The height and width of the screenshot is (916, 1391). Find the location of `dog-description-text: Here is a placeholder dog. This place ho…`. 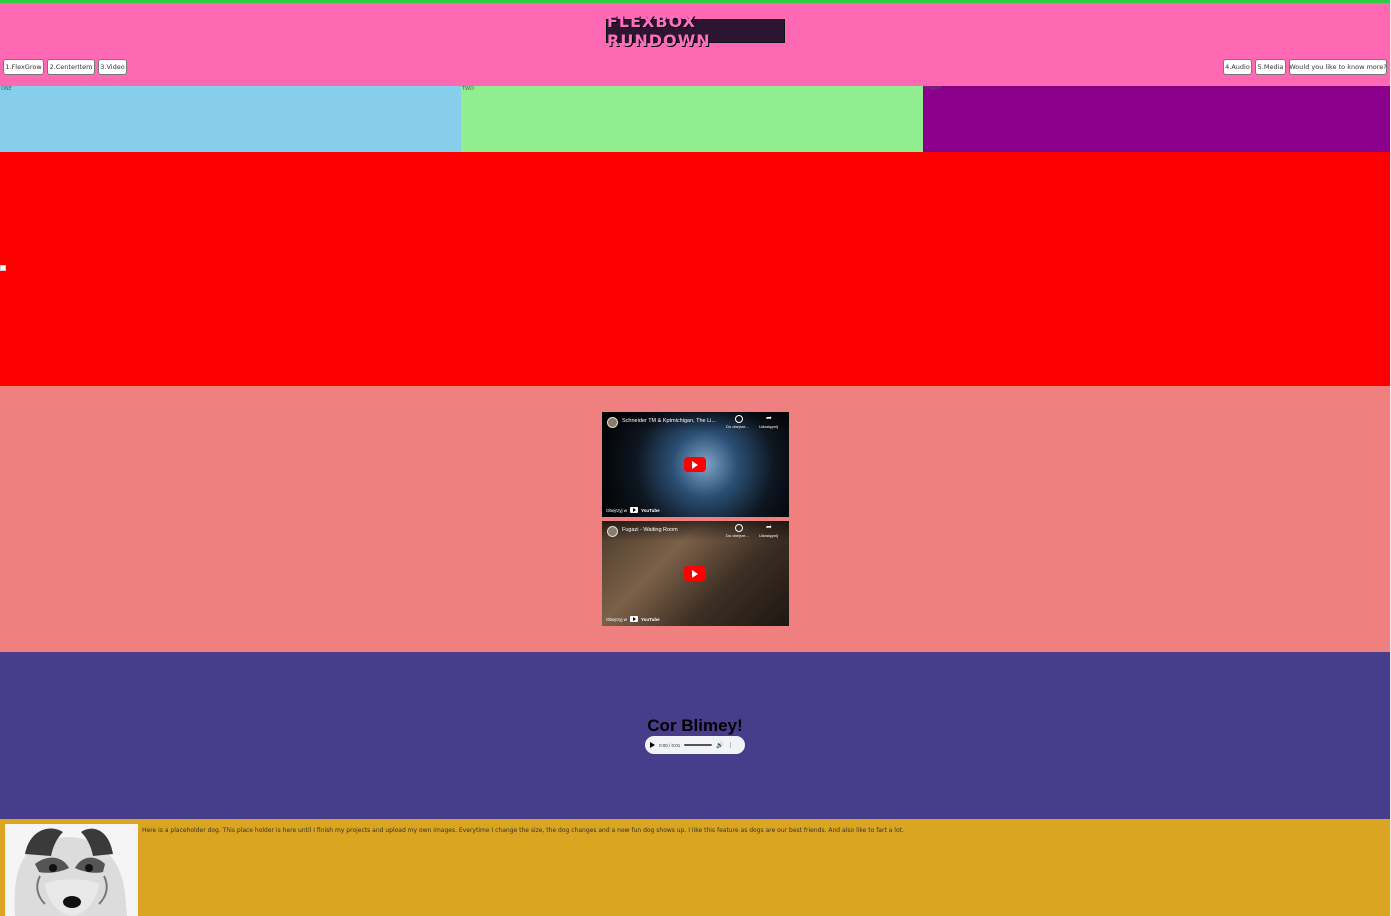

dog-description-text: Here is a placeholder dog. This place ho… is located at coordinates (523, 830).